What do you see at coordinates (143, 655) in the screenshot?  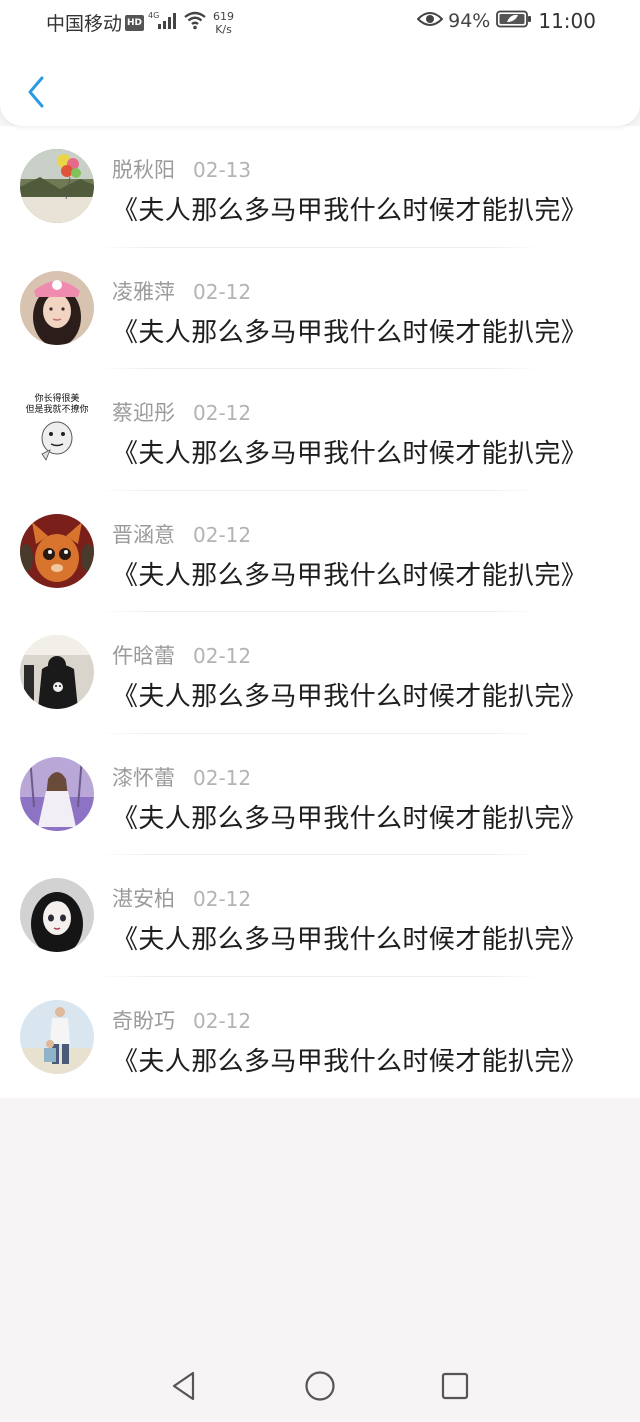 I see `username: 仵晗蕾` at bounding box center [143, 655].